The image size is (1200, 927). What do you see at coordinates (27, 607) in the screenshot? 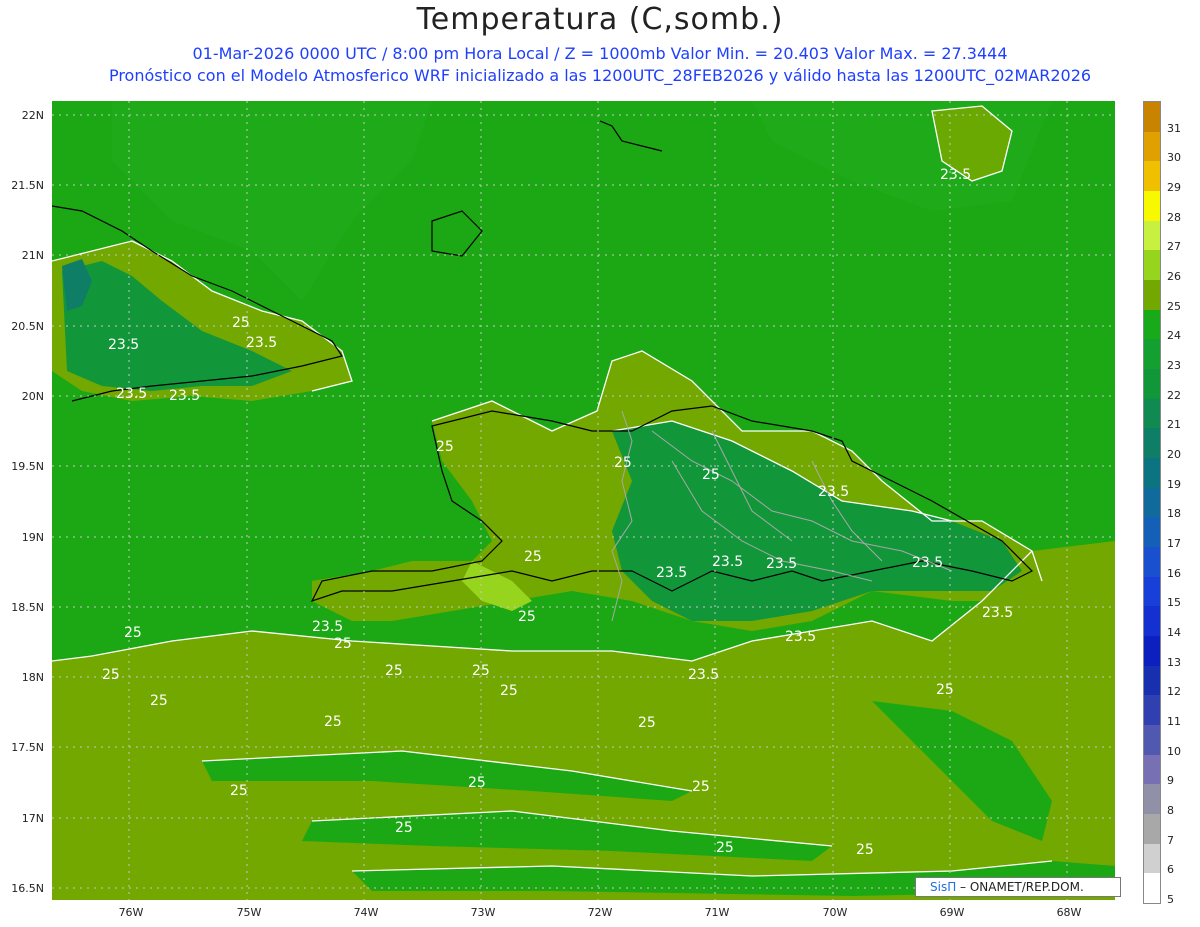
I see `lat-label-18-5n: 18.5N` at bounding box center [27, 607].